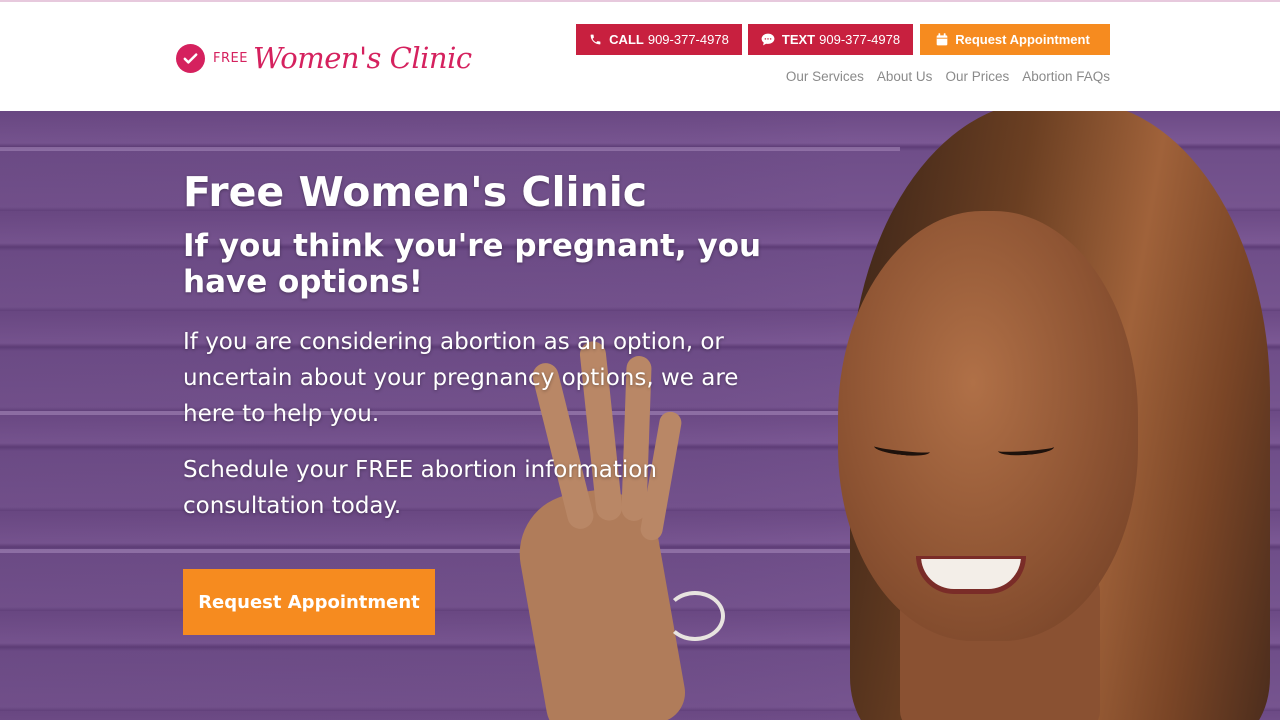 This screenshot has width=1280, height=720. I want to click on logo-free-text: FREE, so click(230, 58).